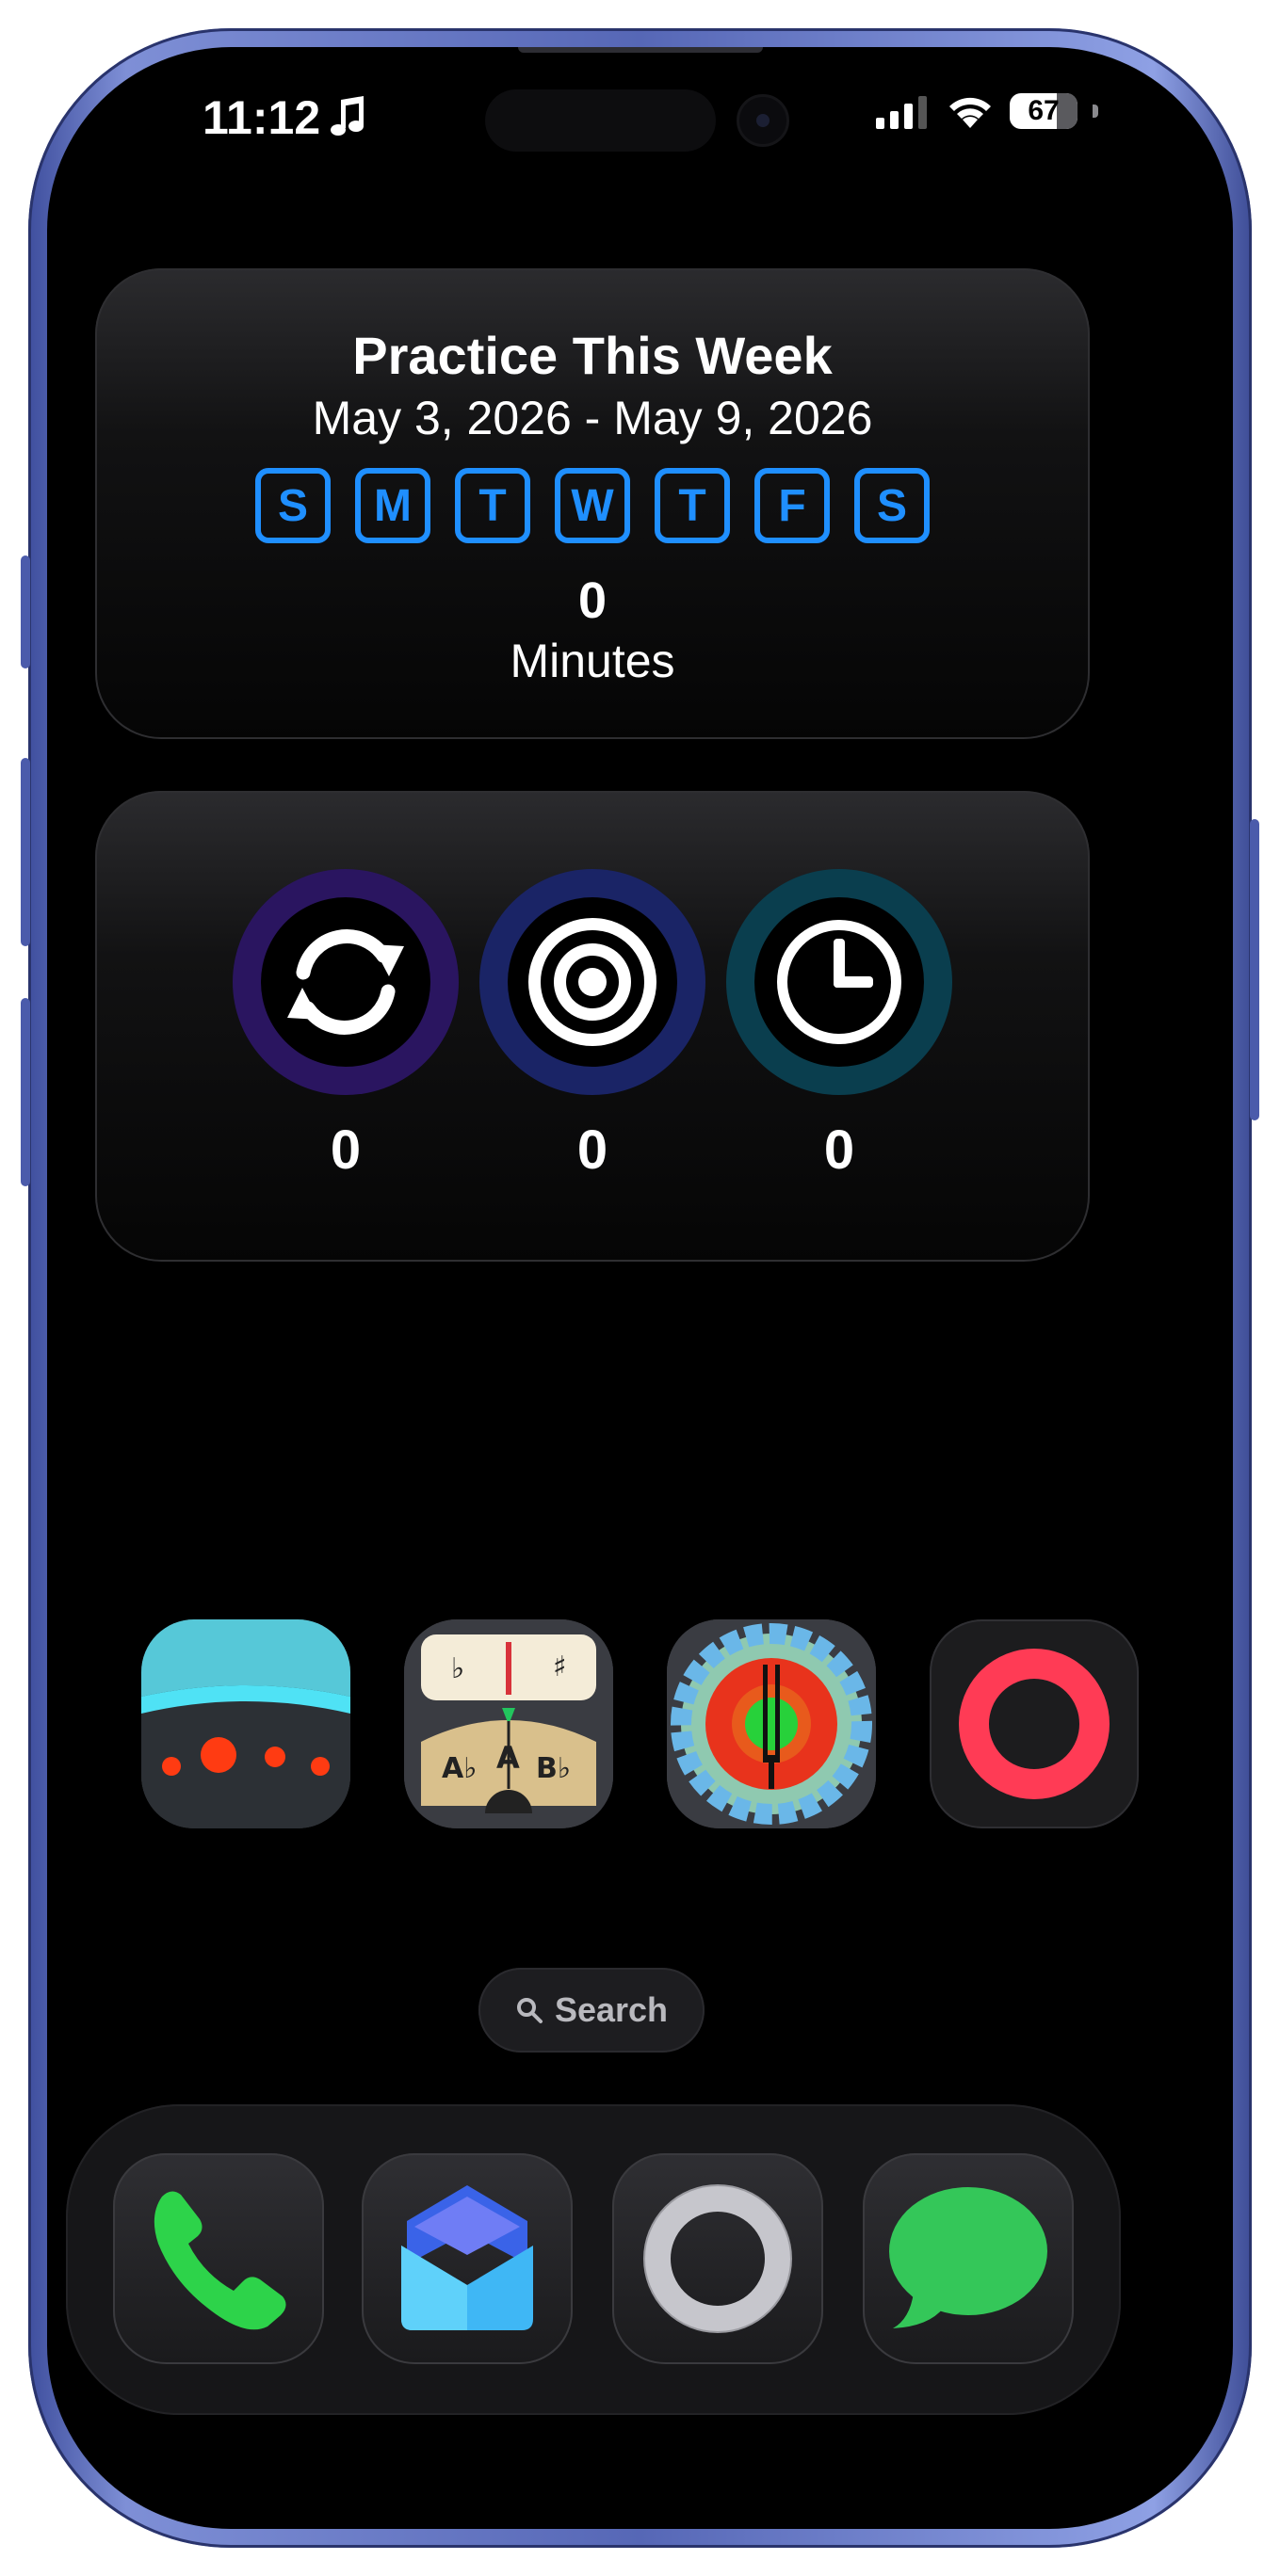 The height and width of the screenshot is (2576, 1280). Describe the element at coordinates (26, 1092) in the screenshot. I see `volume-down-button` at that location.